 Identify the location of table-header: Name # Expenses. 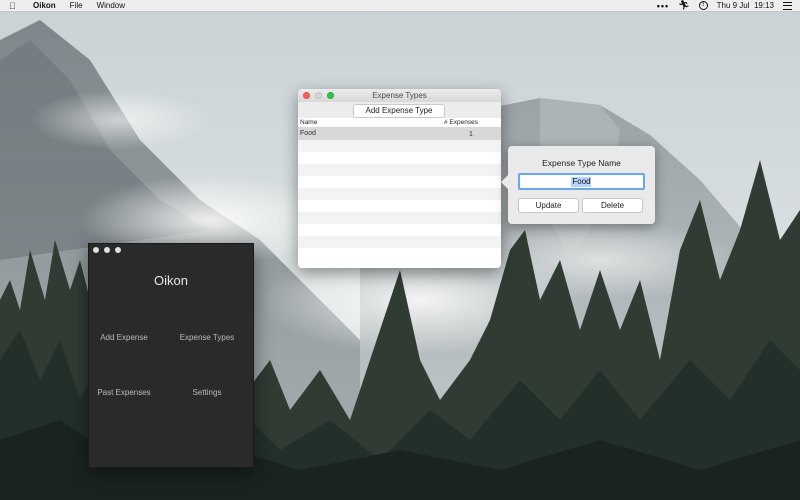
(399, 123).